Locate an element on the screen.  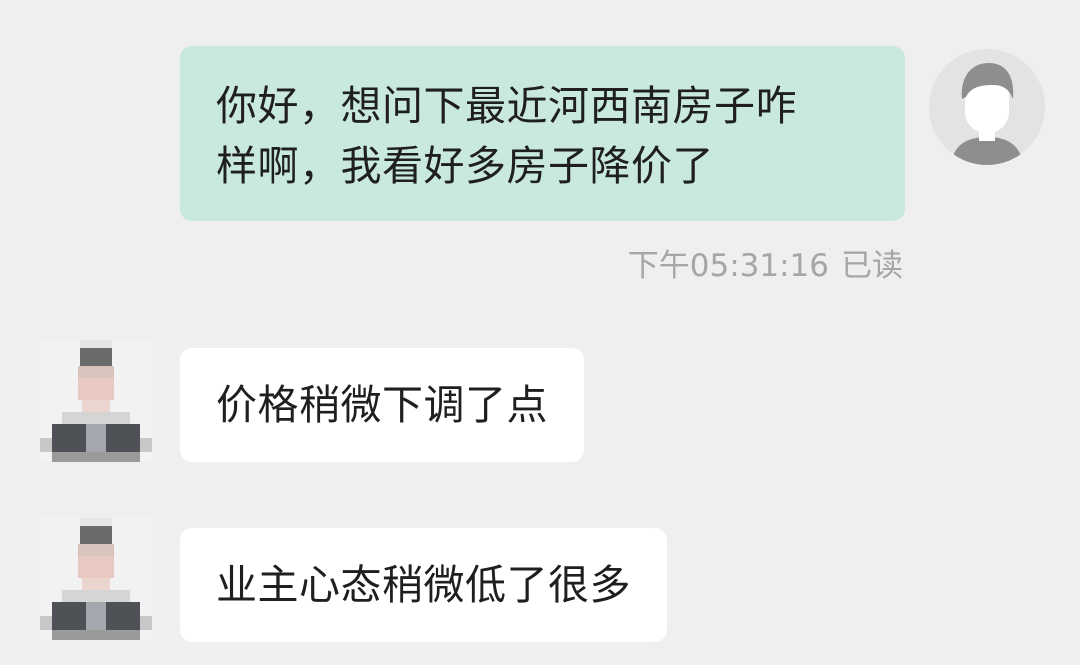
message-text: 业主心态稍微低了很多 is located at coordinates (423, 585).